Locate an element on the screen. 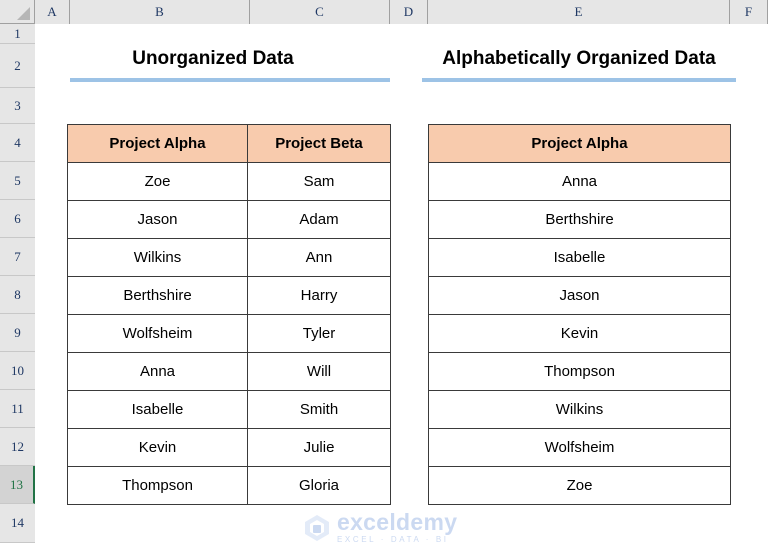 The image size is (768, 543). table-row: Wolfsheim Tyler is located at coordinates (229, 333).